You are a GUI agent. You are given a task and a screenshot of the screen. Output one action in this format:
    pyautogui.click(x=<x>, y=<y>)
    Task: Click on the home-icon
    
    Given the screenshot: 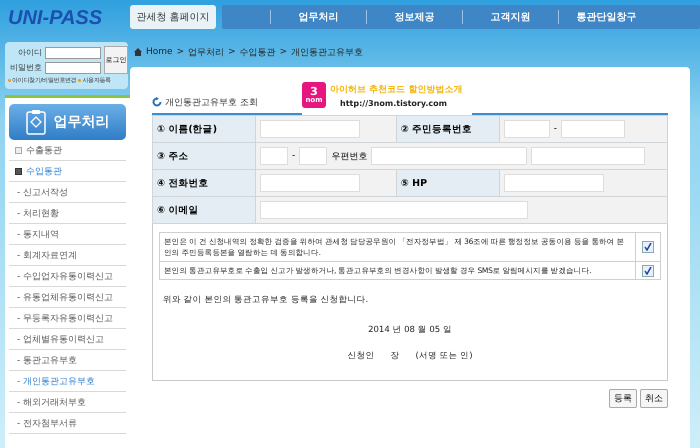 What is the action you would take?
    pyautogui.click(x=138, y=52)
    